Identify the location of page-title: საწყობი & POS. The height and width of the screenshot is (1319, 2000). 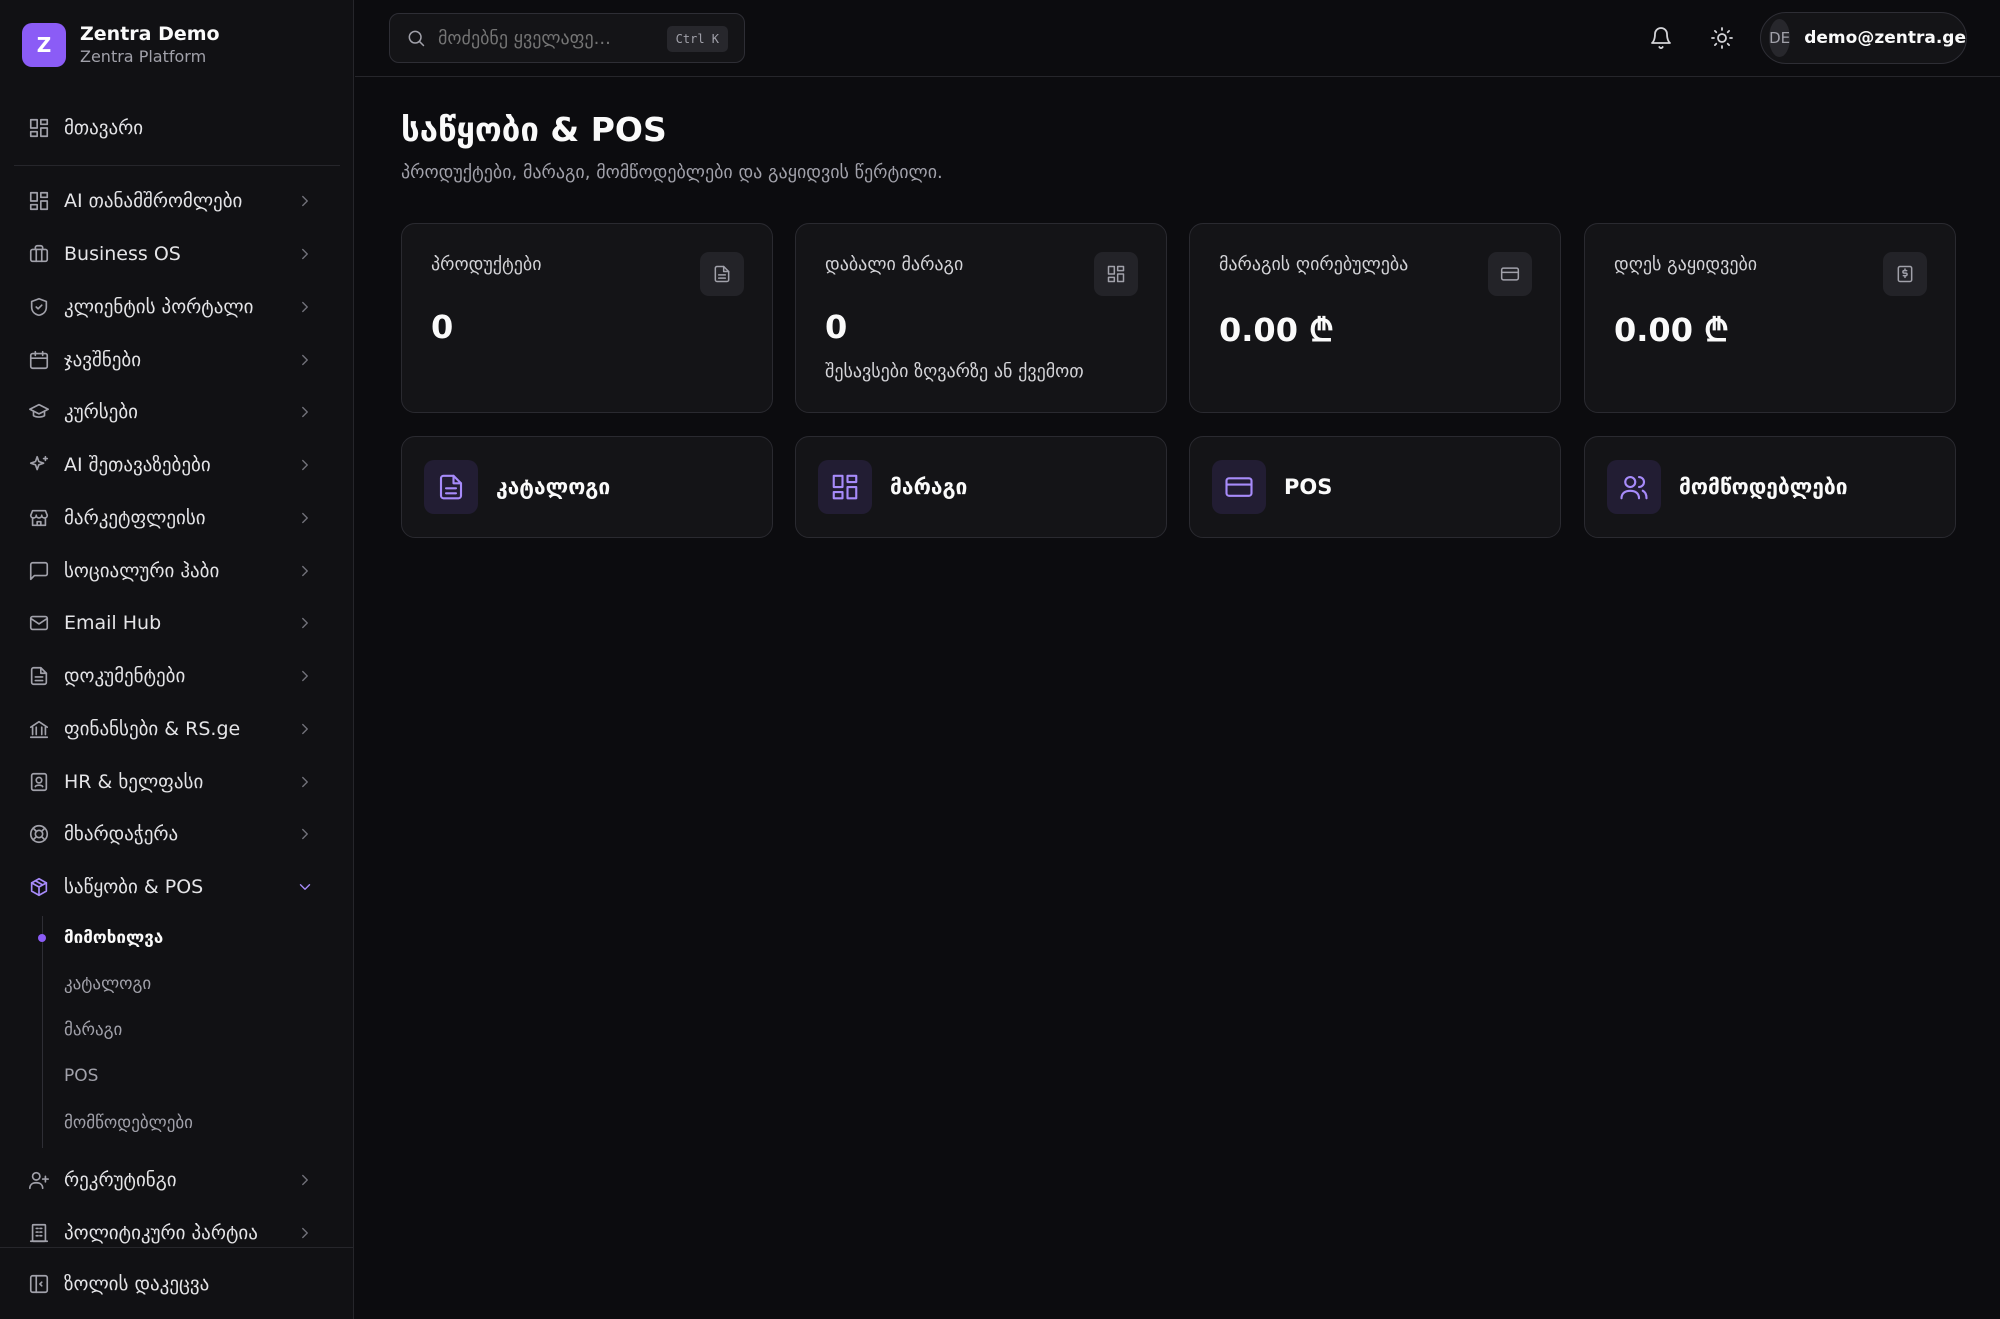
(534, 129).